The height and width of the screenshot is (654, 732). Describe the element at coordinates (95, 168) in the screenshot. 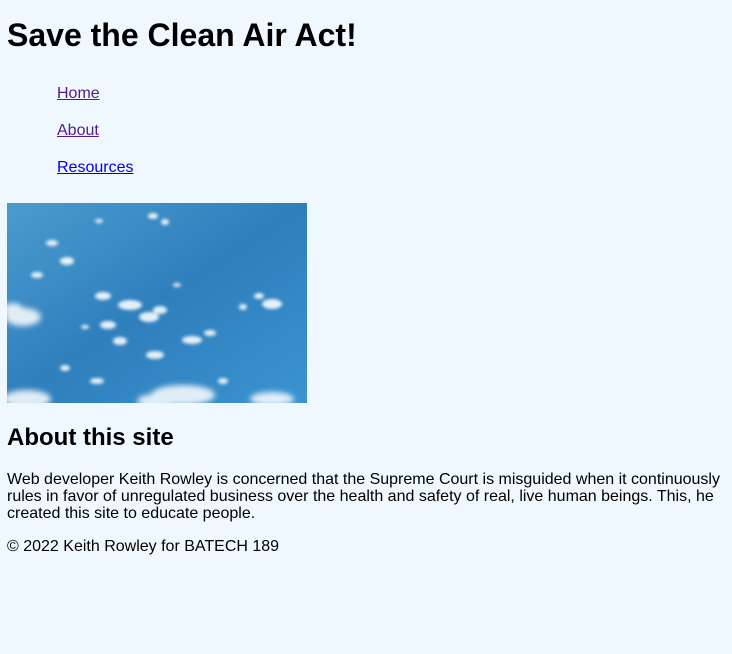

I see `nav-link-resources: Resources` at that location.